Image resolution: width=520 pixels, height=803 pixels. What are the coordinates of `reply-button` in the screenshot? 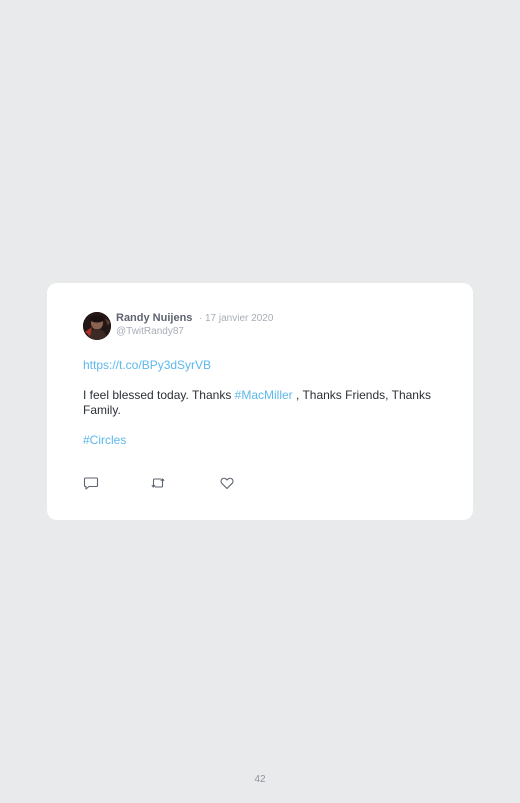 It's located at (91, 483).